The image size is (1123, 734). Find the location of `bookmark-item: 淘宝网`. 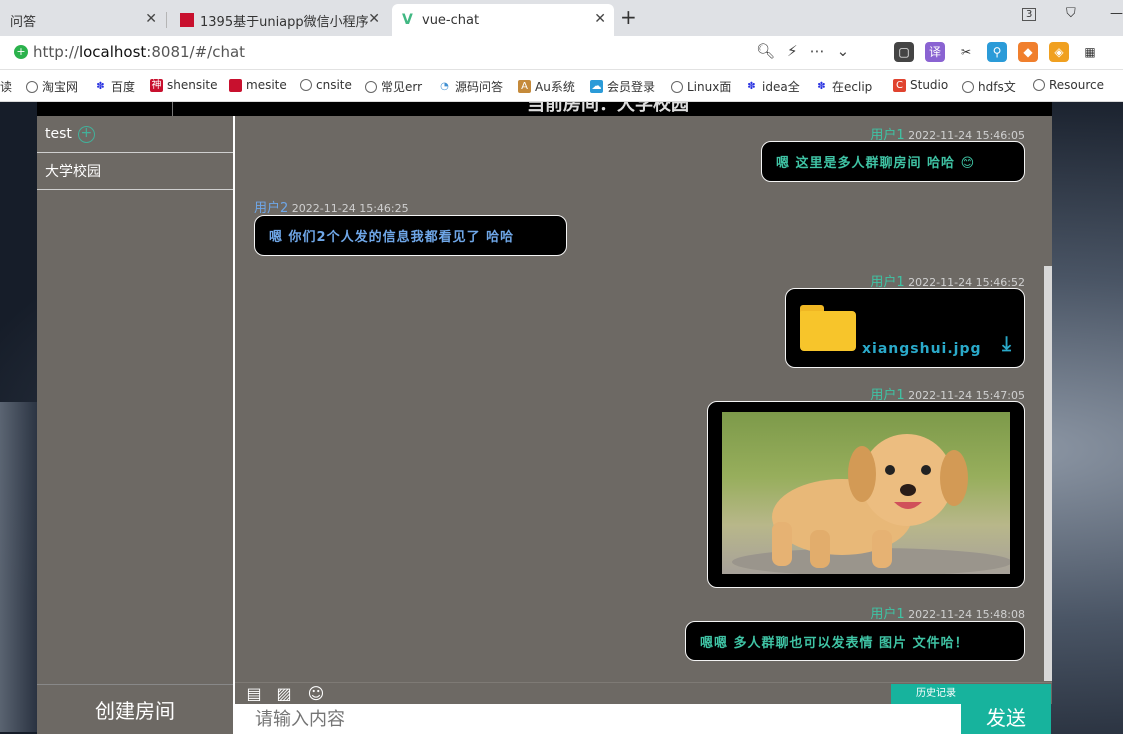

bookmark-item: 淘宝网 is located at coordinates (52, 86).